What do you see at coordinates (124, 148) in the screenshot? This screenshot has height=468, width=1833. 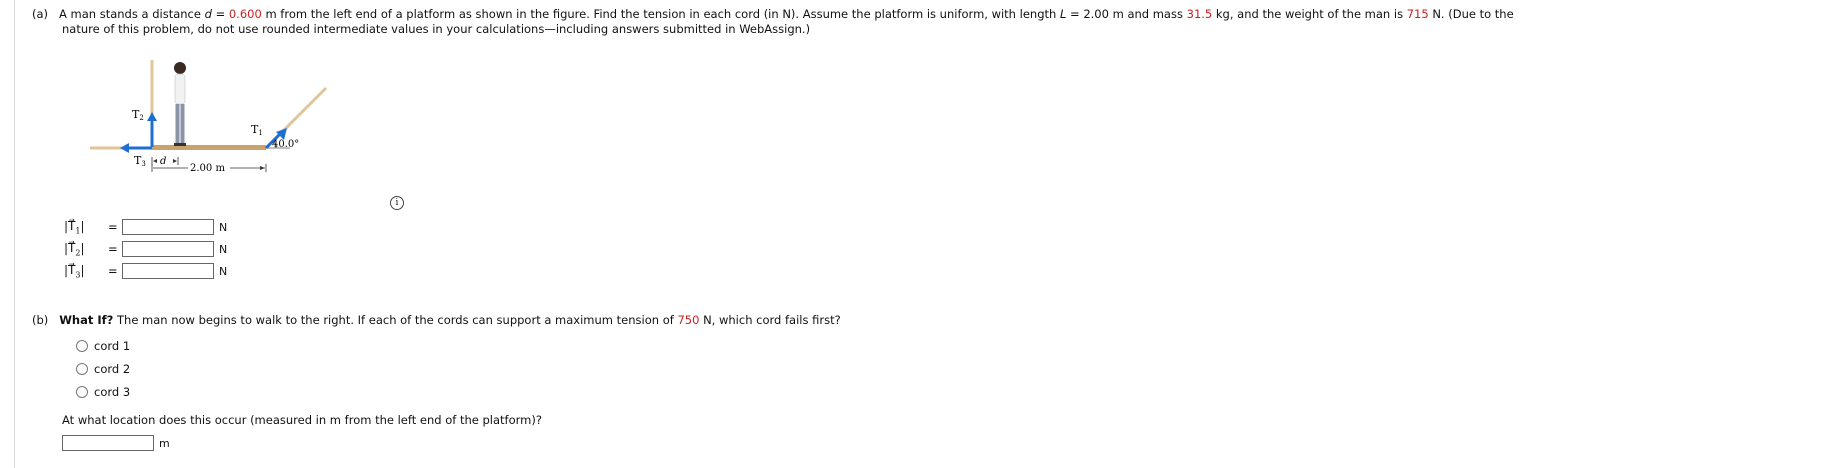 I see `t3-arrowhead` at bounding box center [124, 148].